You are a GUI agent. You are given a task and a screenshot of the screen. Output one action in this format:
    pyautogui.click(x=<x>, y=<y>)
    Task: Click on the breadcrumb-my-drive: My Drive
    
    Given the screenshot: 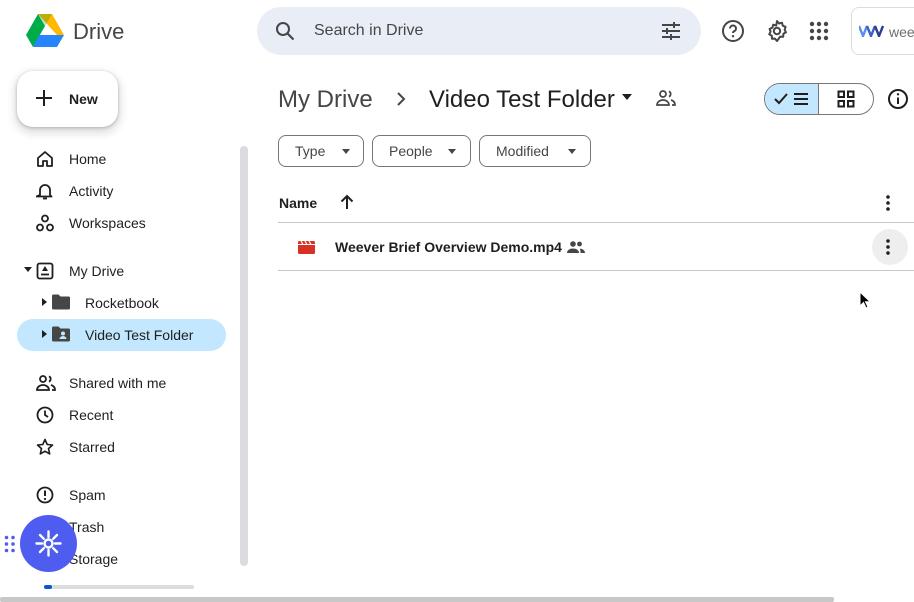 What is the action you would take?
    pyautogui.click(x=325, y=100)
    